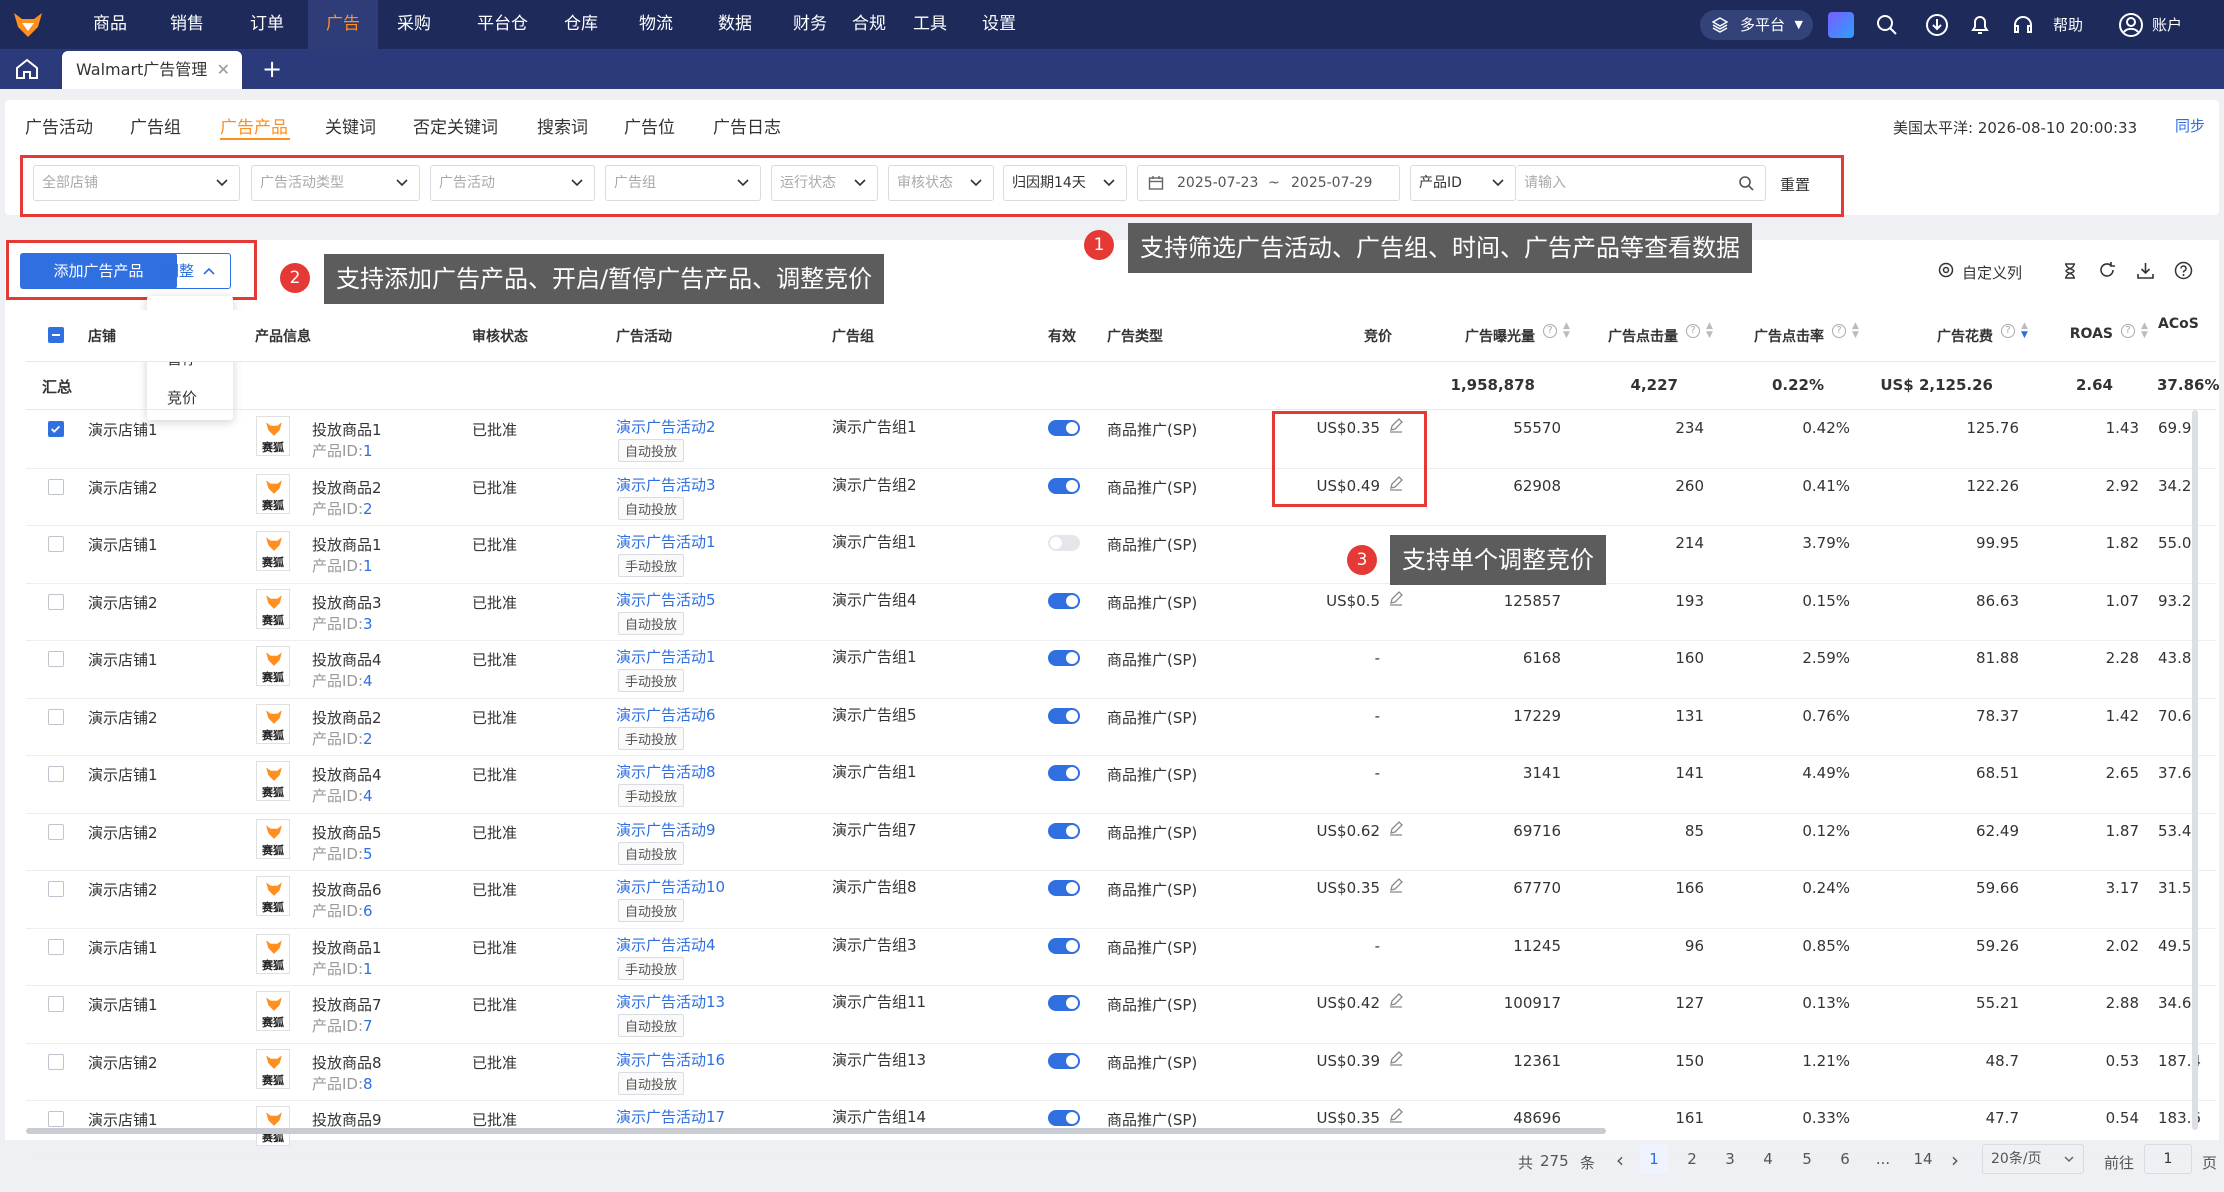 This screenshot has width=2224, height=1192. What do you see at coordinates (1762, 336) in the screenshot?
I see `column-header: 广告点击率` at bounding box center [1762, 336].